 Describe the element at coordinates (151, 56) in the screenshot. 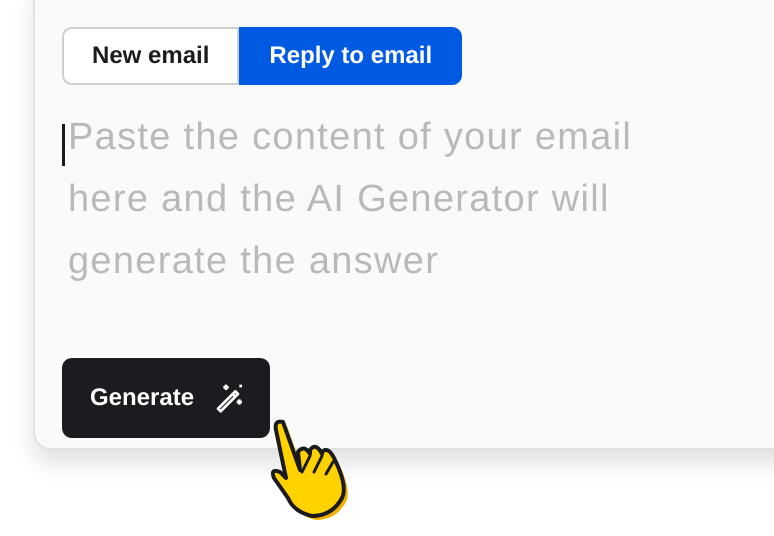

I see `tab: New email` at that location.